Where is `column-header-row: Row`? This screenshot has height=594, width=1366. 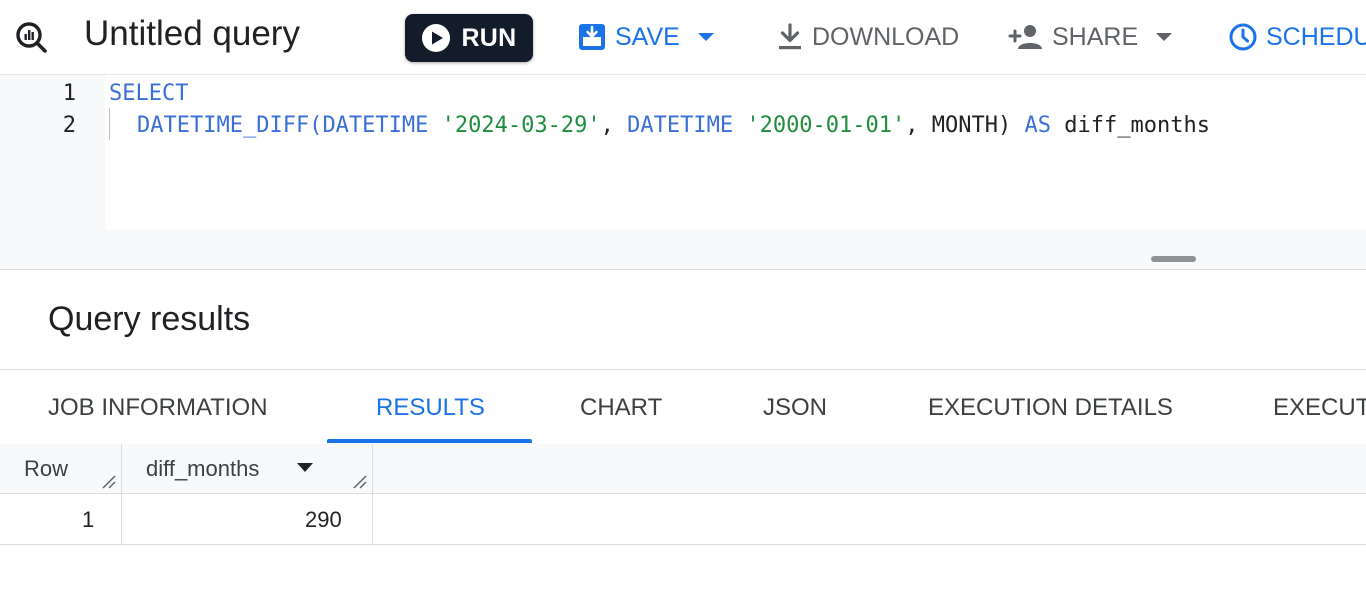
column-header-row: Row is located at coordinates (46, 468).